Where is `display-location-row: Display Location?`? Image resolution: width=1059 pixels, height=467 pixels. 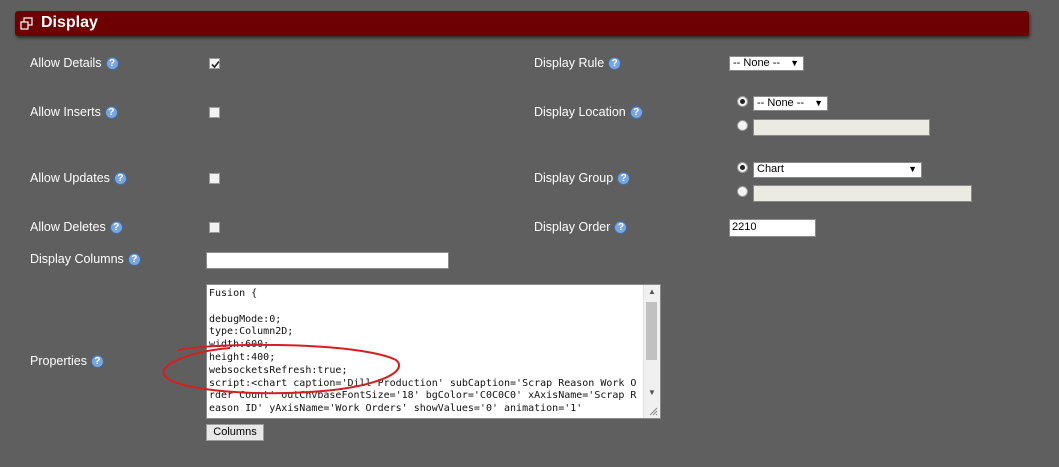 display-location-row: Display Location? is located at coordinates (588, 112).